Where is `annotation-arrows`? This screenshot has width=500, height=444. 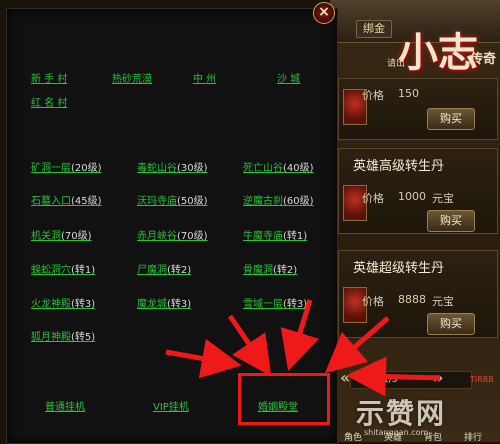 annotation-arrows is located at coordinates (303, 348).